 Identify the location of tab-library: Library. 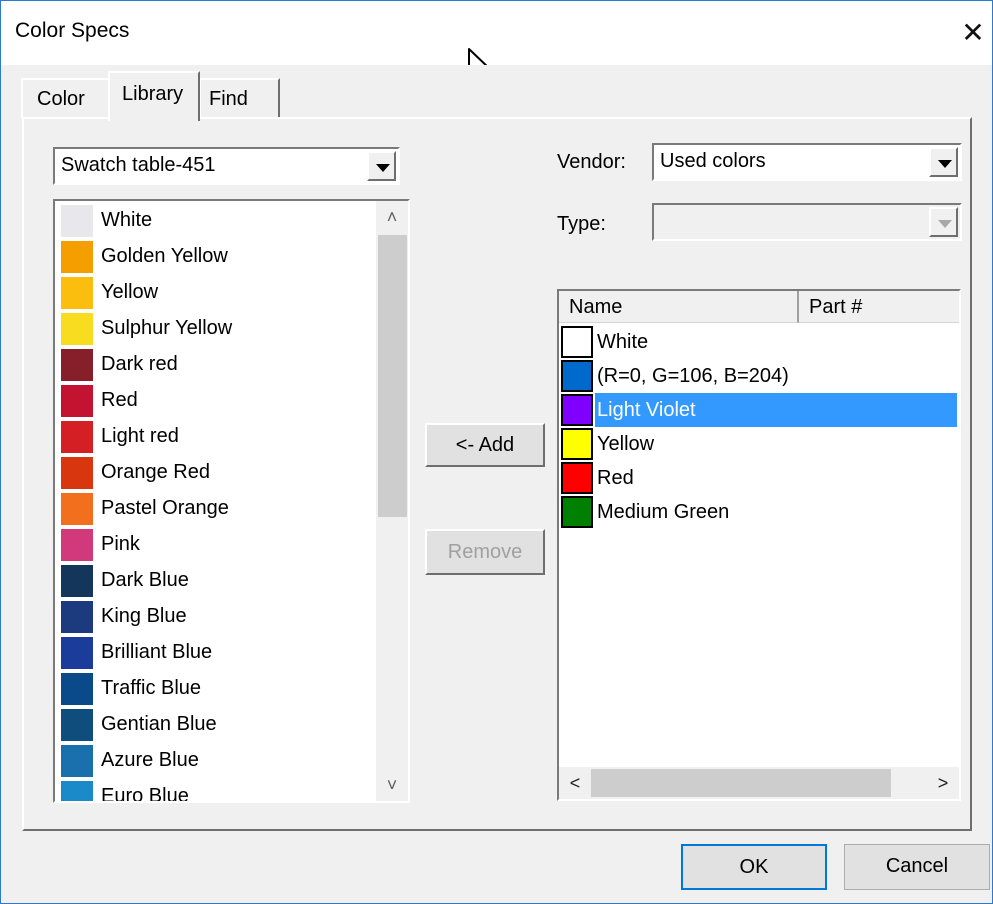
(154, 96).